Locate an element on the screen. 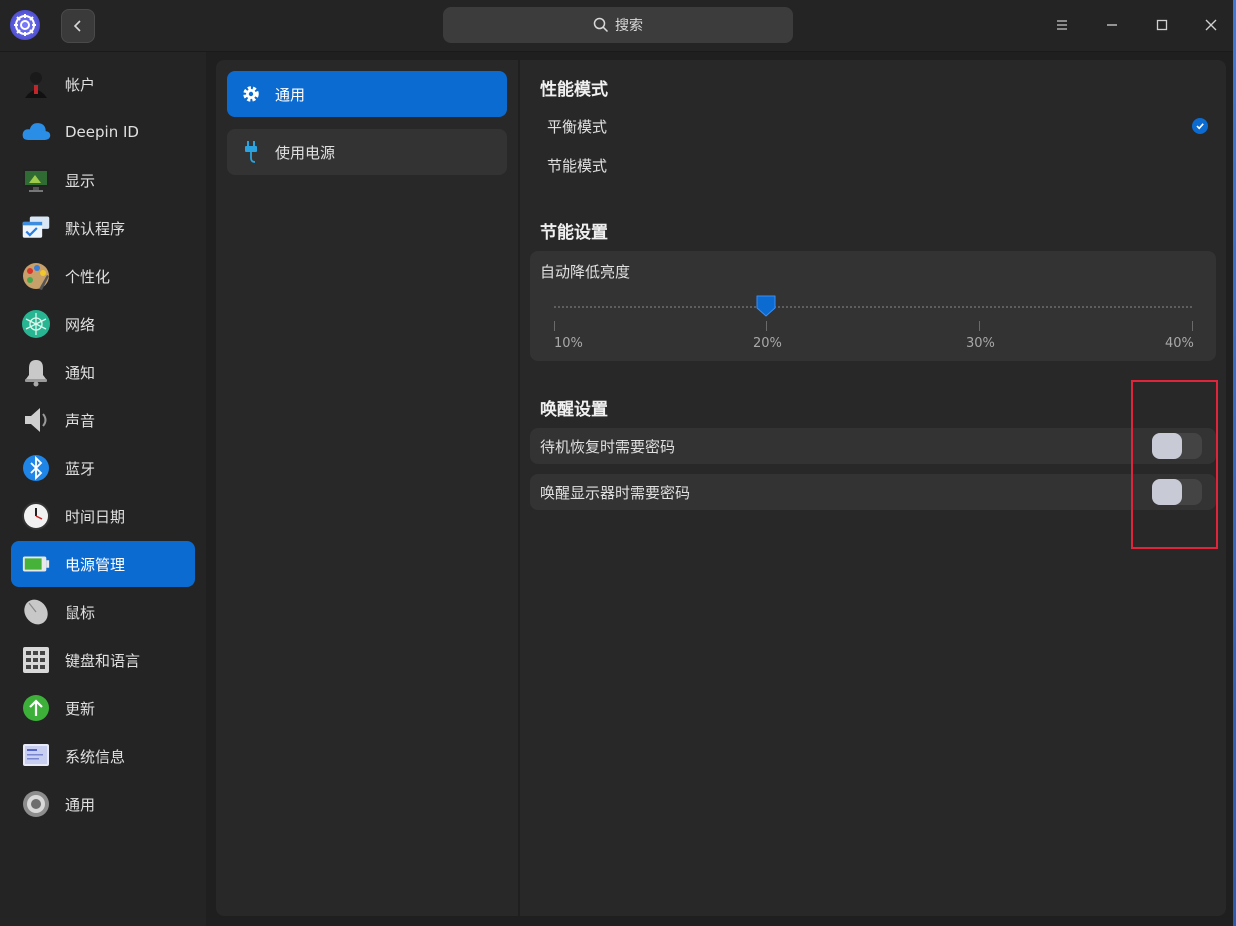  mode-option-power-saving: 节能模式 is located at coordinates (873, 165).